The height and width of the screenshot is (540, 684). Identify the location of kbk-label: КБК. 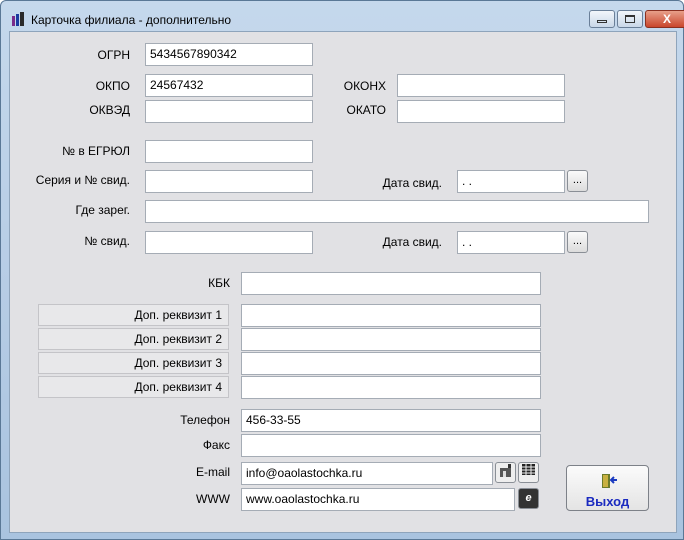
(219, 283).